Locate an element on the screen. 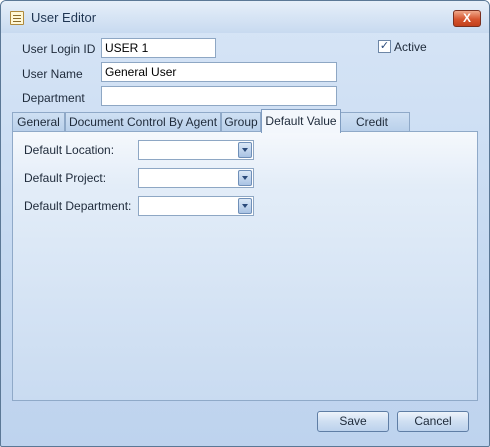 Image resolution: width=490 pixels, height=447 pixels. window-title: User Editor is located at coordinates (64, 17).